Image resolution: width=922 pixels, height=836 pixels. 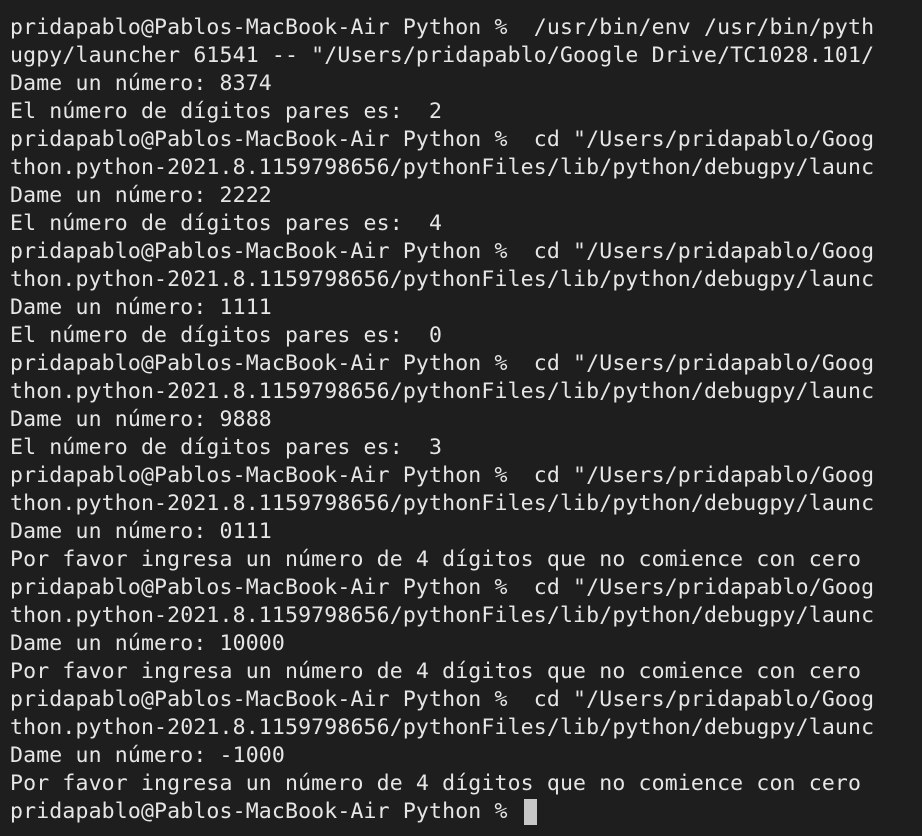 What do you see at coordinates (226, 111) in the screenshot?
I see `terminal-line: El número de dígitos pares es: 2` at bounding box center [226, 111].